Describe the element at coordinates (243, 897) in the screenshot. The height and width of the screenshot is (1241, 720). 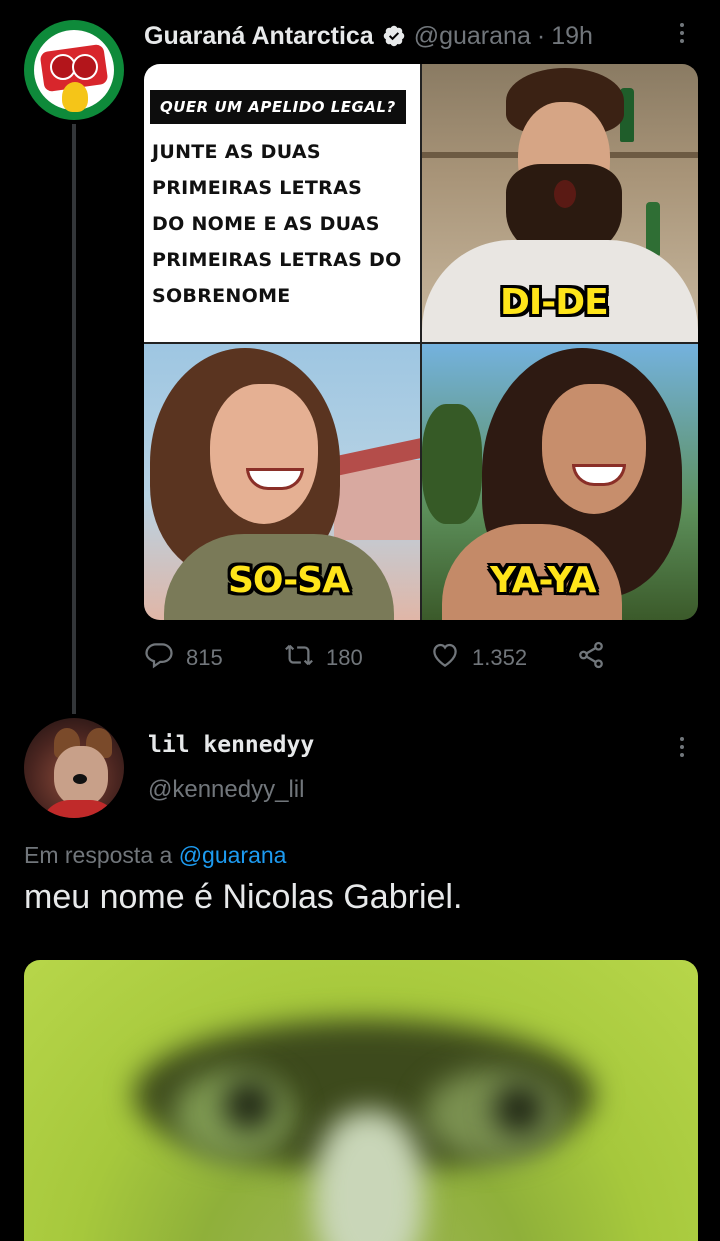
I see `tweet-text: meu nome é Nicolas Gabriel.` at that location.